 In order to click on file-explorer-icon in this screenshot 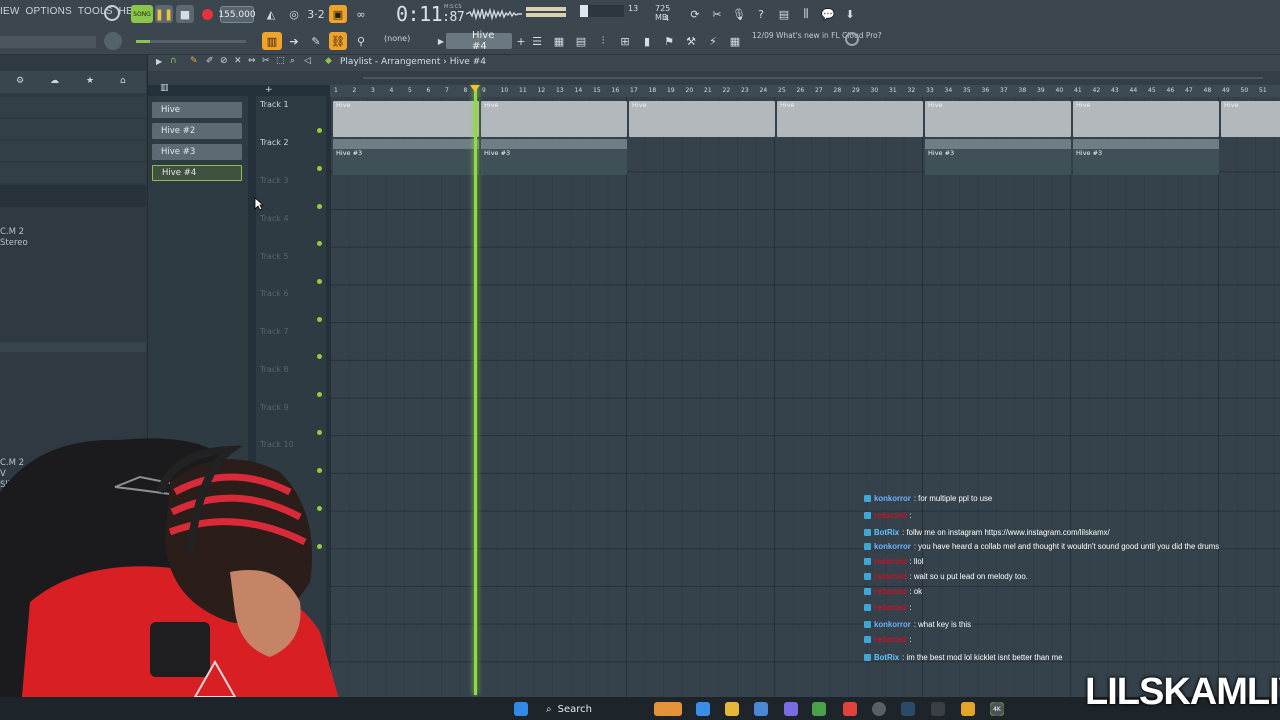, I will do `click(732, 709)`.